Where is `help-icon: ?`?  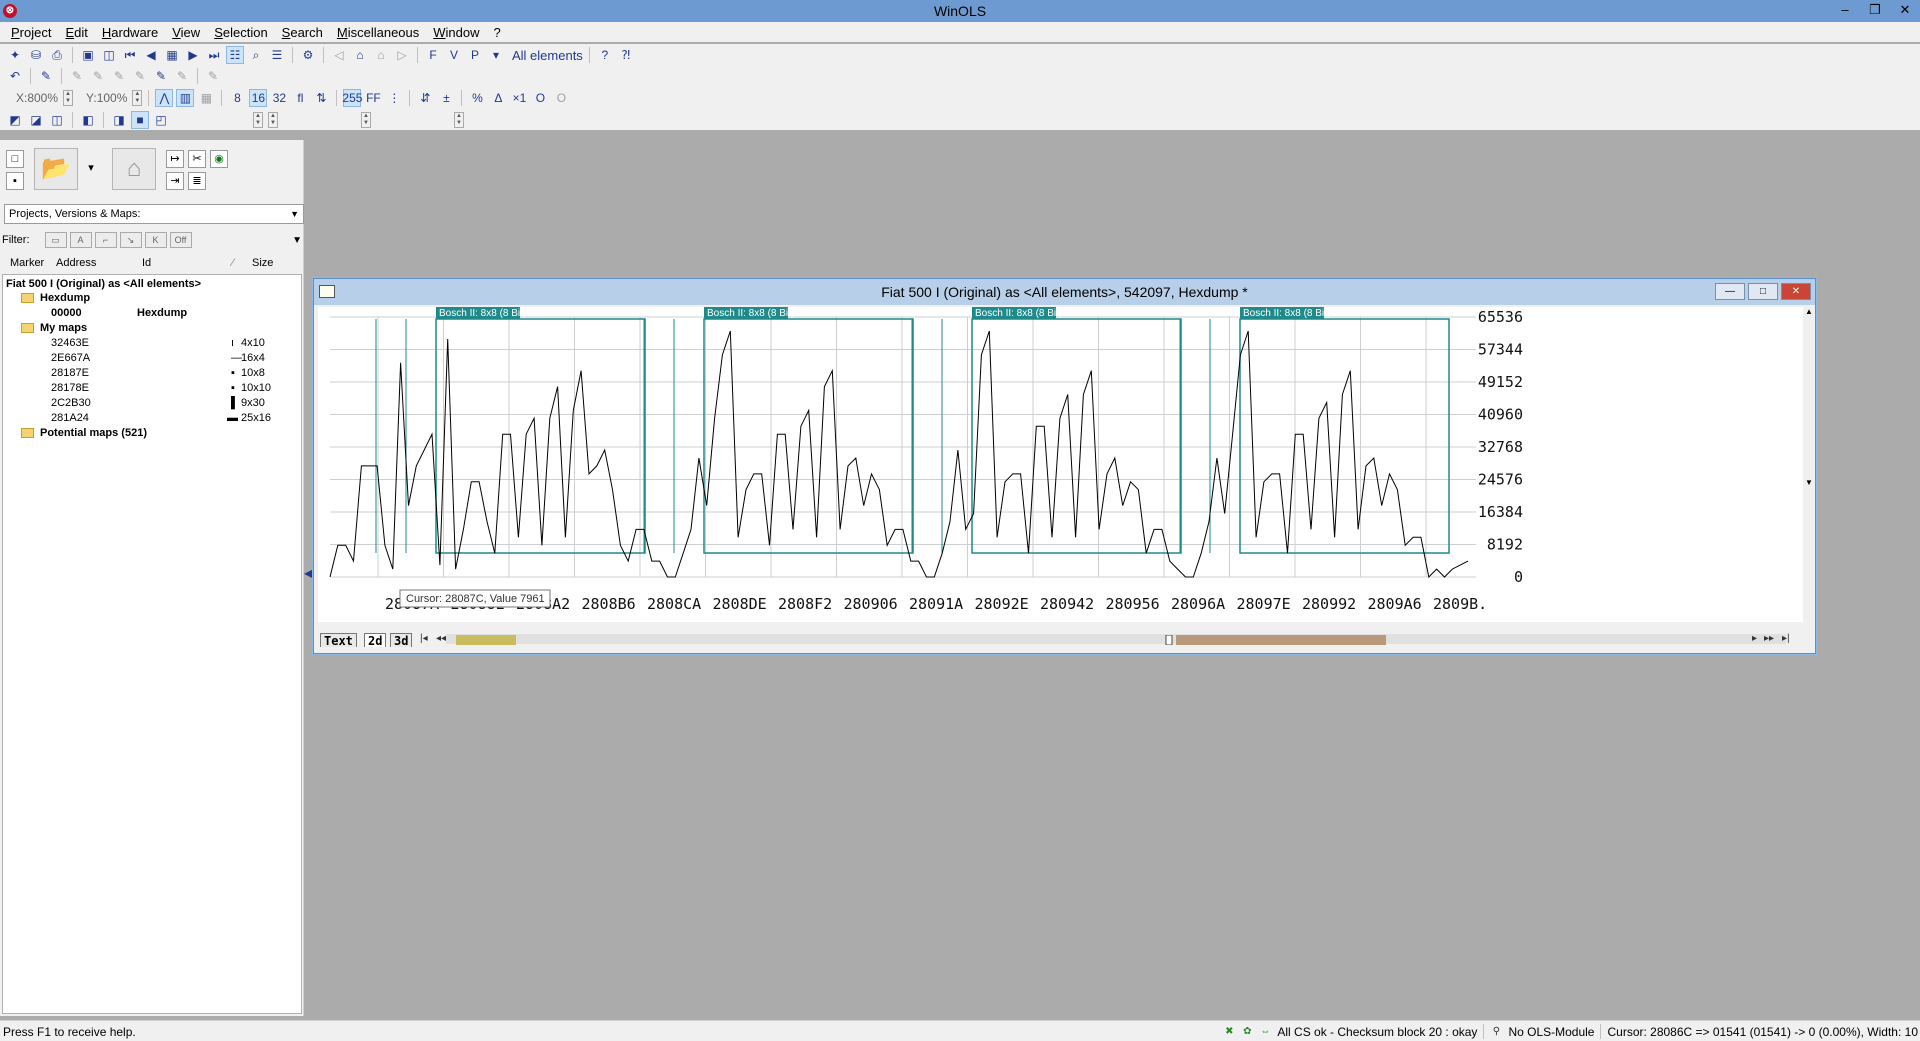 help-icon: ? is located at coordinates (605, 55).